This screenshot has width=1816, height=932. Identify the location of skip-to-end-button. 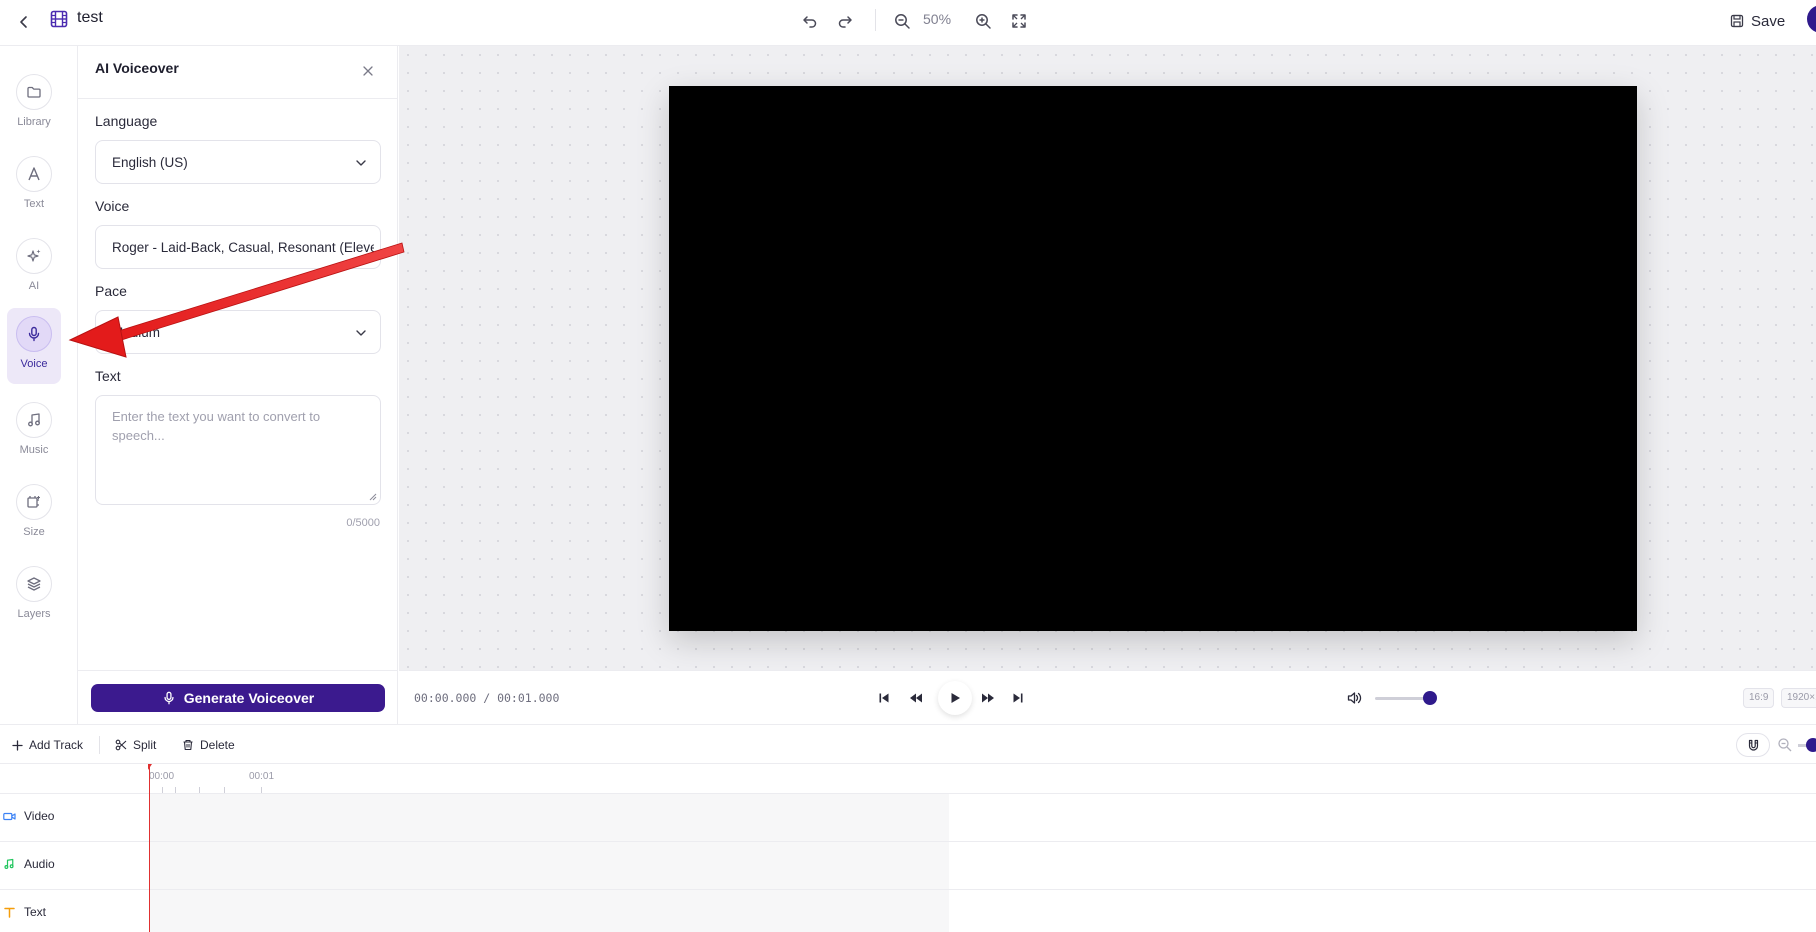
(1018, 698).